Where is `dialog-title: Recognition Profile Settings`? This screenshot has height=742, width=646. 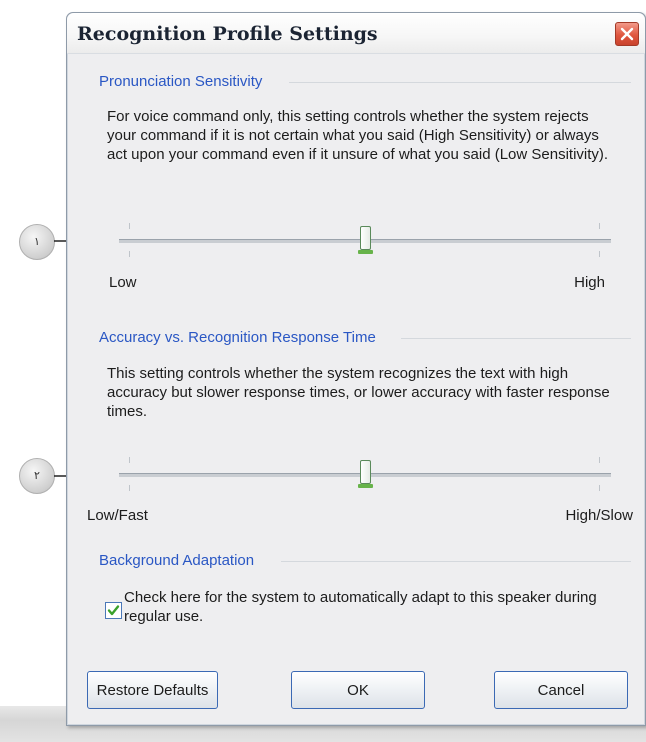
dialog-title: Recognition Profile Settings is located at coordinates (227, 34).